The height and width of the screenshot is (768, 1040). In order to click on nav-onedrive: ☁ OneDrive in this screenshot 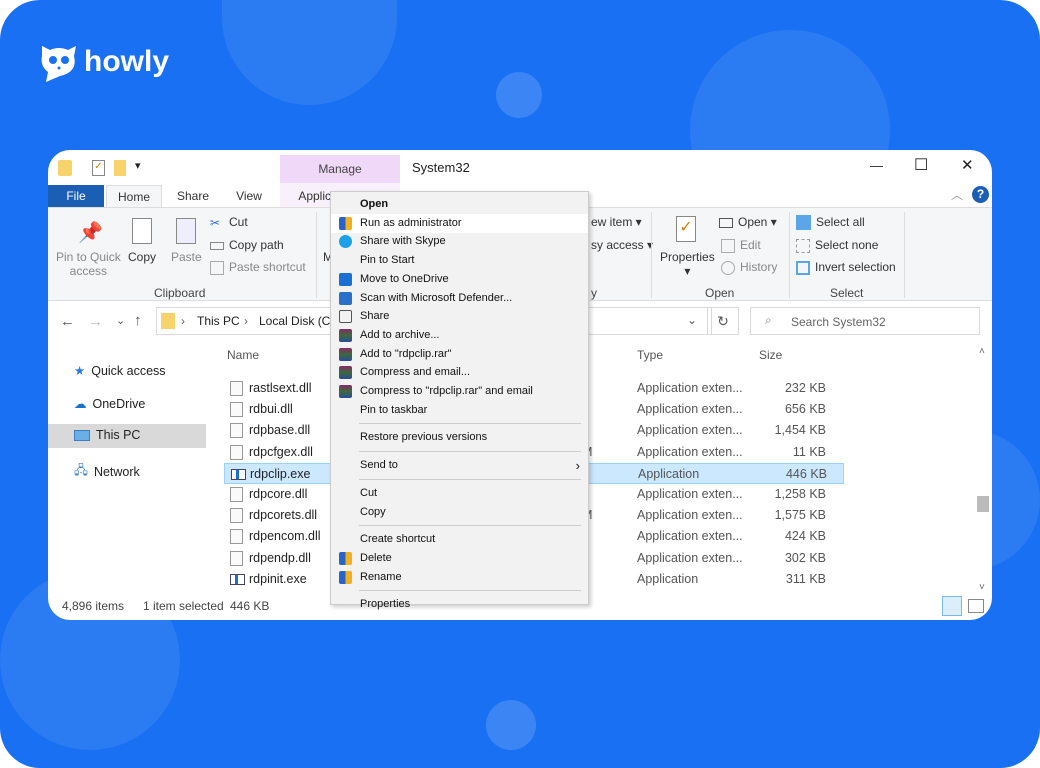, I will do `click(109, 404)`.